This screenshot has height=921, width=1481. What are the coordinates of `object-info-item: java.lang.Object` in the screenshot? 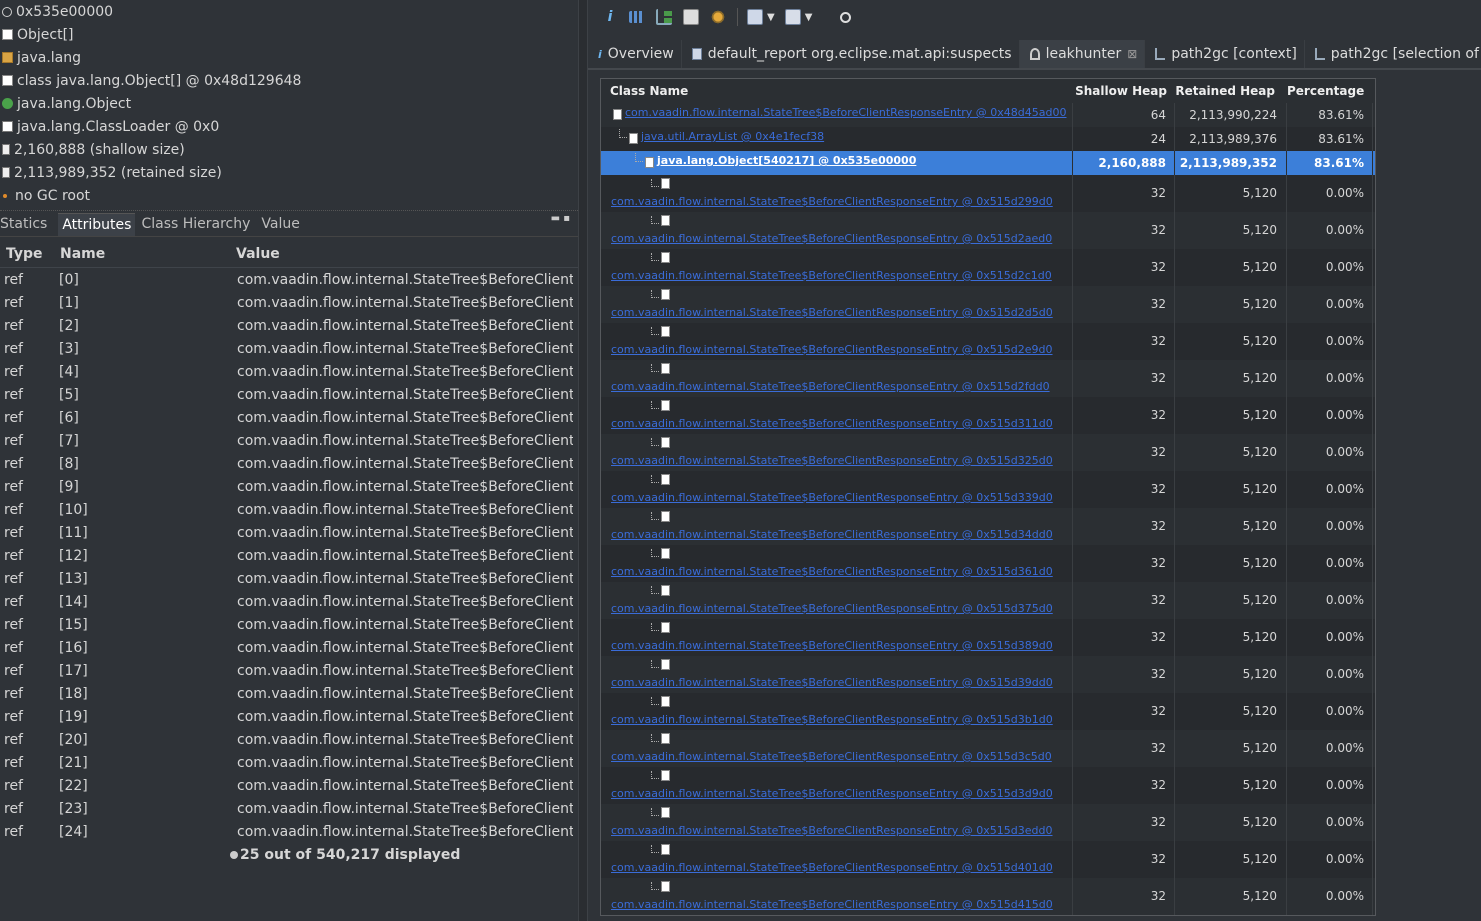 It's located at (289, 103).